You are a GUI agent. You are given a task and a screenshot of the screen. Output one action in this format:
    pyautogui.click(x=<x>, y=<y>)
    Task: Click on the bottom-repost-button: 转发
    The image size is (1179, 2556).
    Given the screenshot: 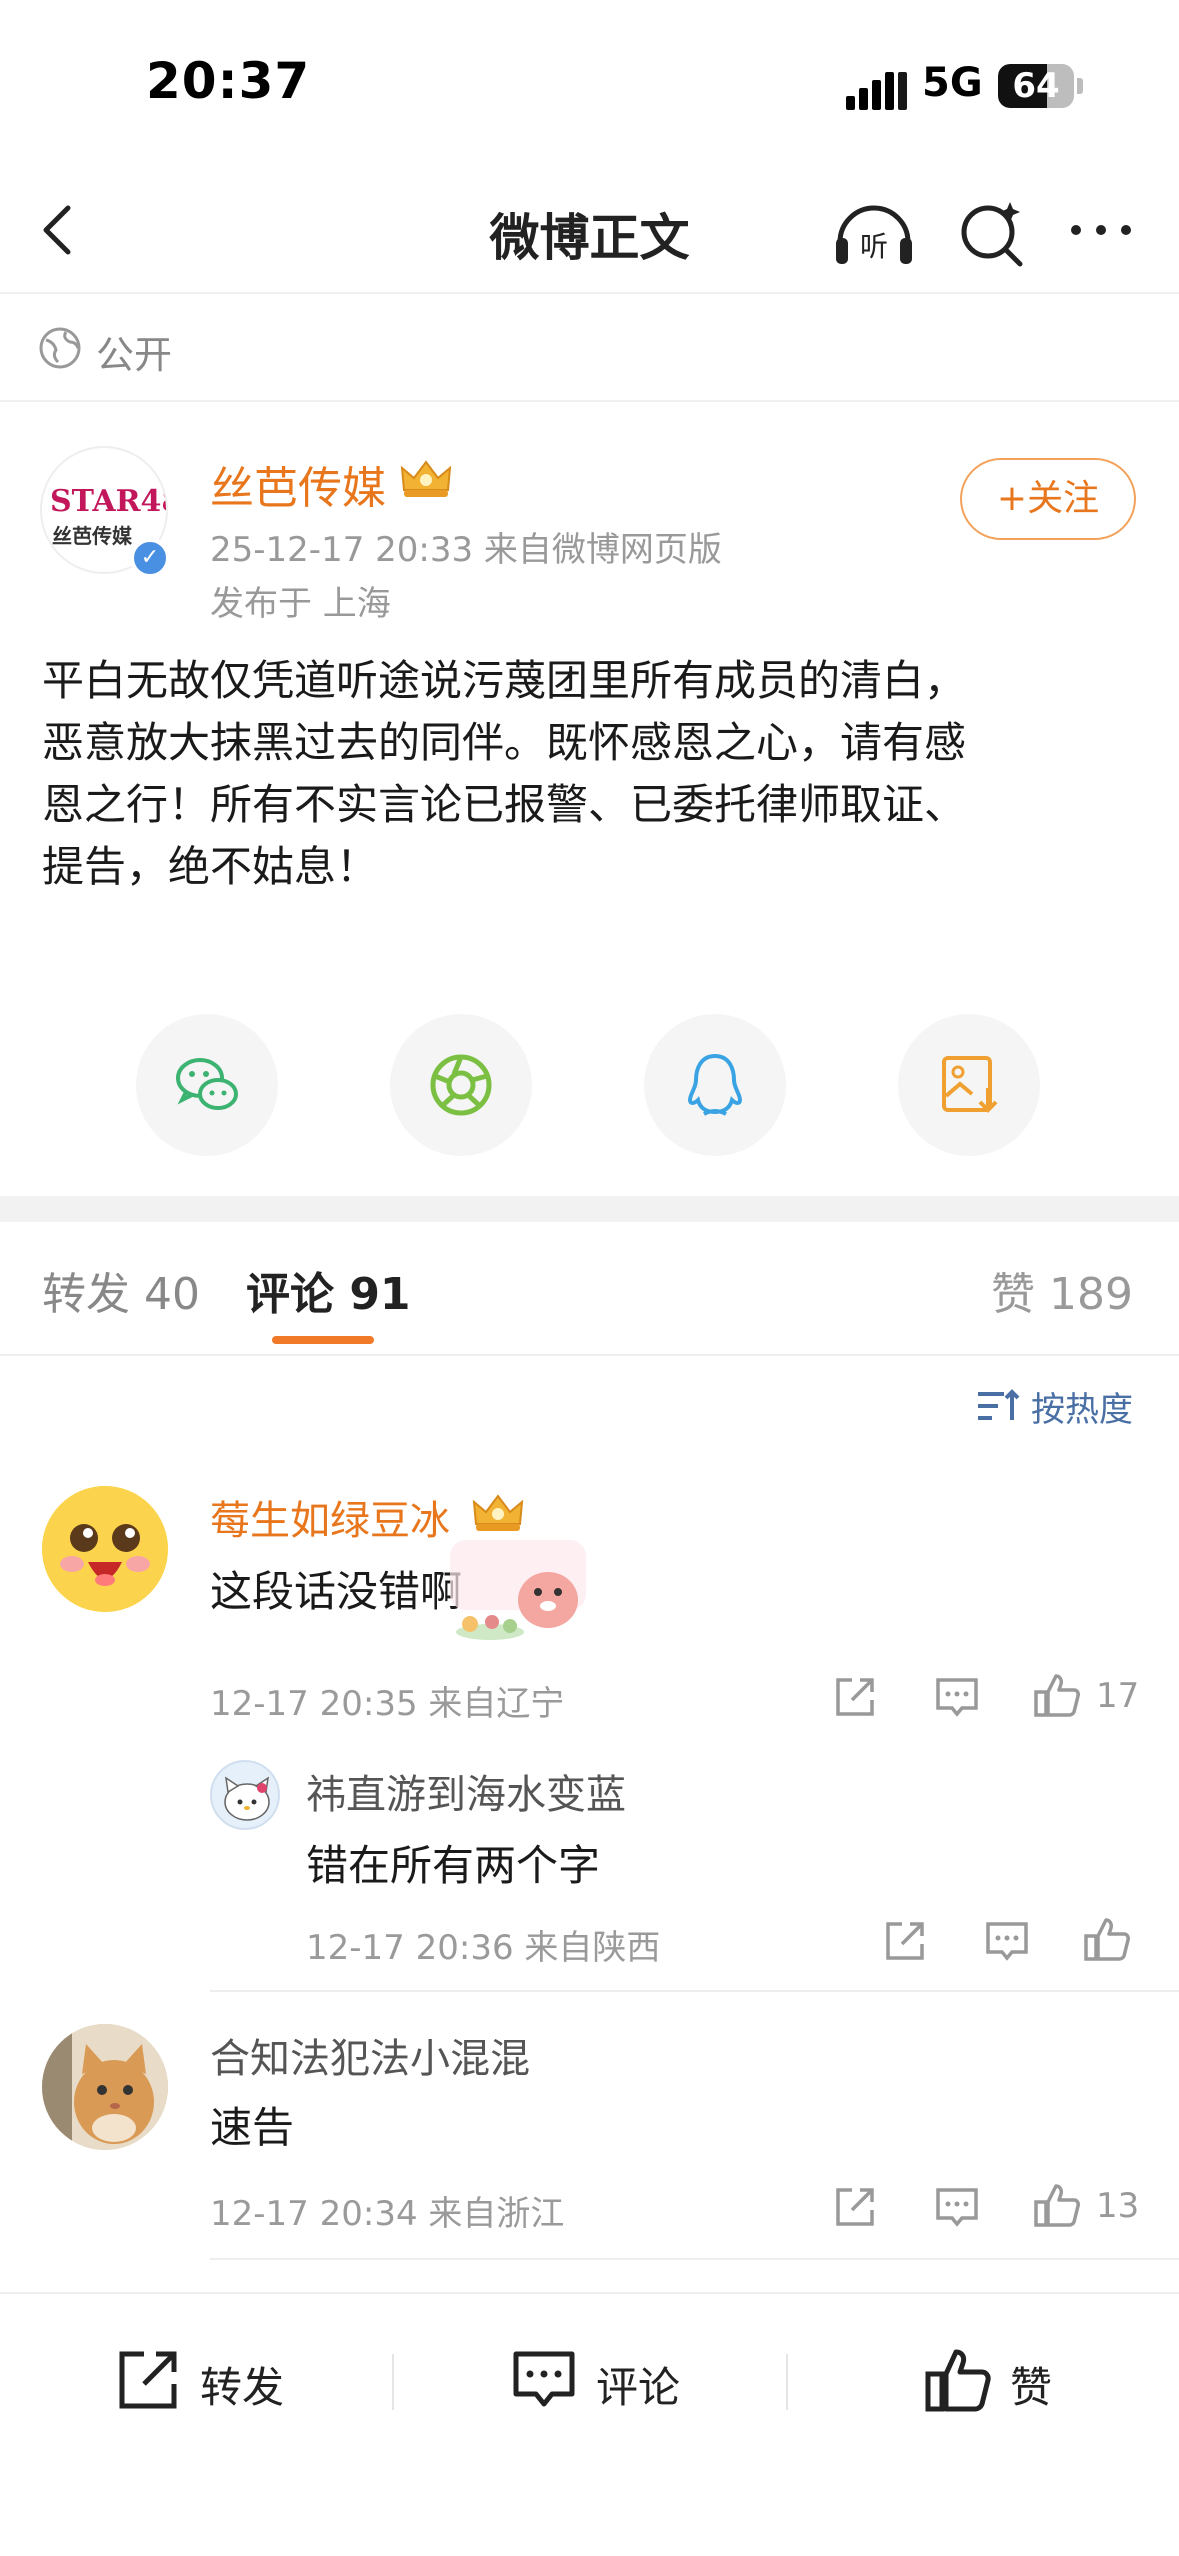 What is the action you would take?
    pyautogui.click(x=212, y=2378)
    